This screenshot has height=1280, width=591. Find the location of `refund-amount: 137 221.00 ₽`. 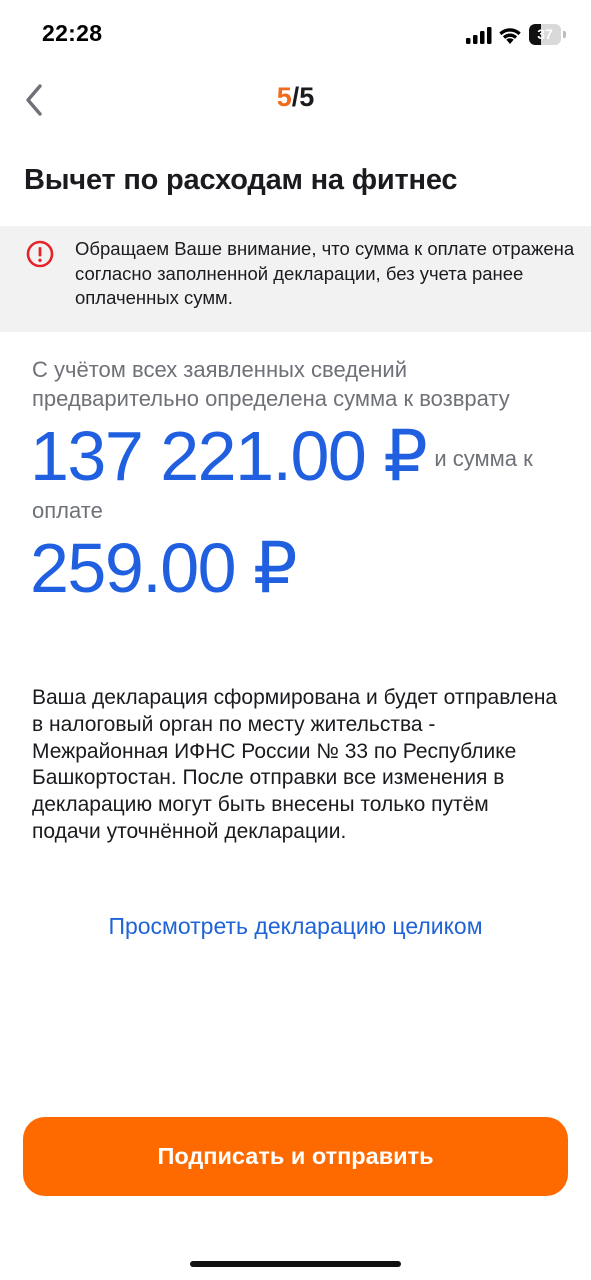

refund-amount: 137 221.00 ₽ is located at coordinates (229, 456).